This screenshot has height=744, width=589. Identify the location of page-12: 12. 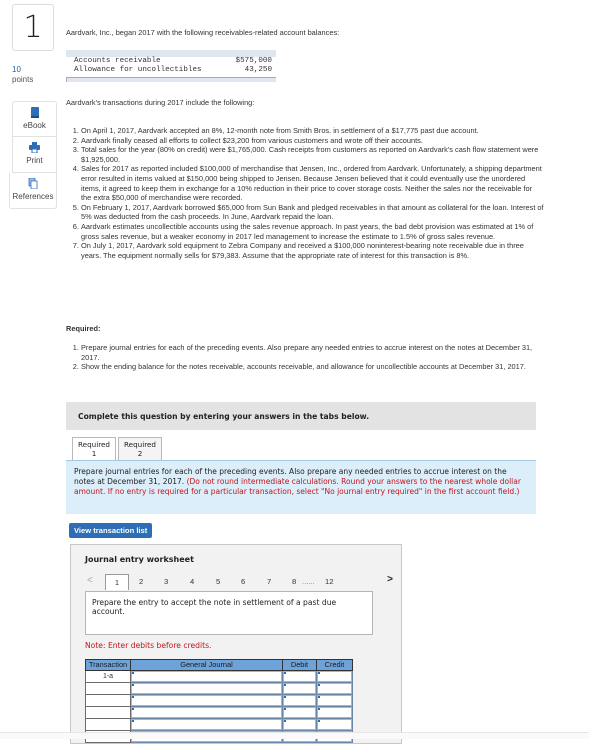
(329, 581).